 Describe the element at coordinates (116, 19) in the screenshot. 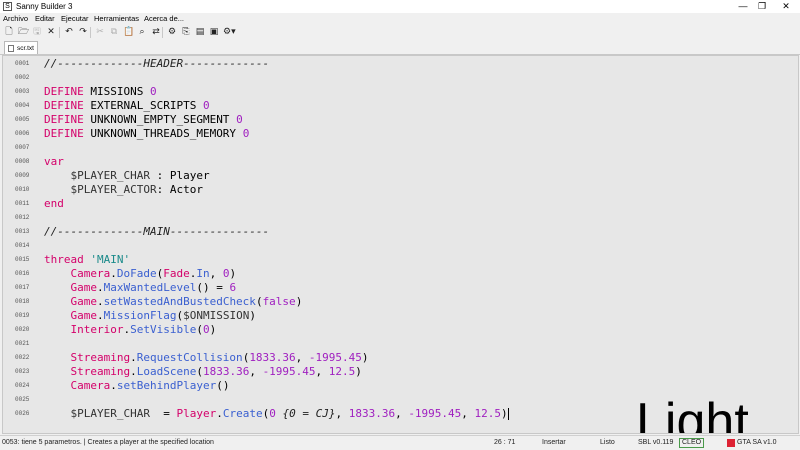

I see `menu-herramientas: Herramientas` at that location.